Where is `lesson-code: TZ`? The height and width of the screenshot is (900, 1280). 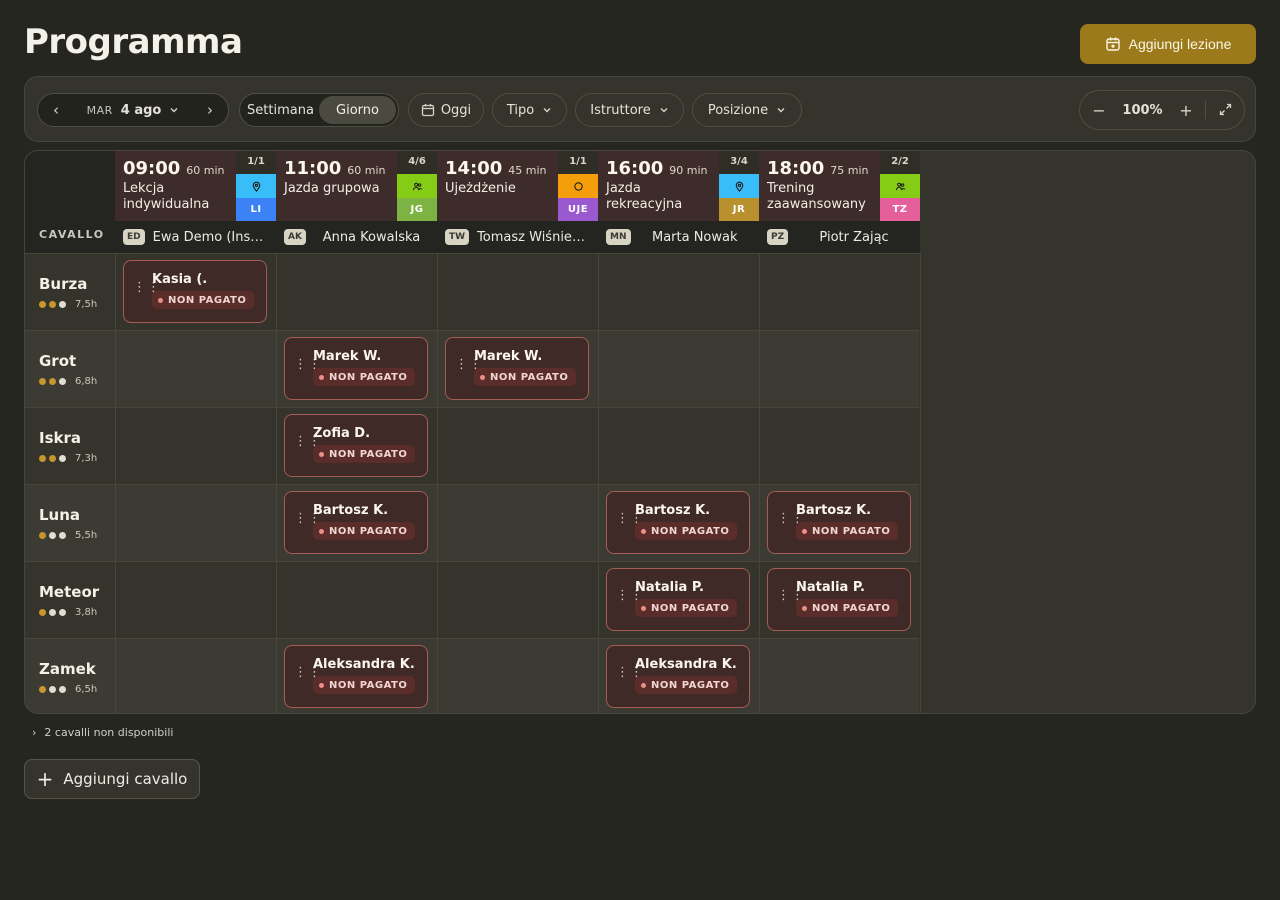 lesson-code: TZ is located at coordinates (900, 209).